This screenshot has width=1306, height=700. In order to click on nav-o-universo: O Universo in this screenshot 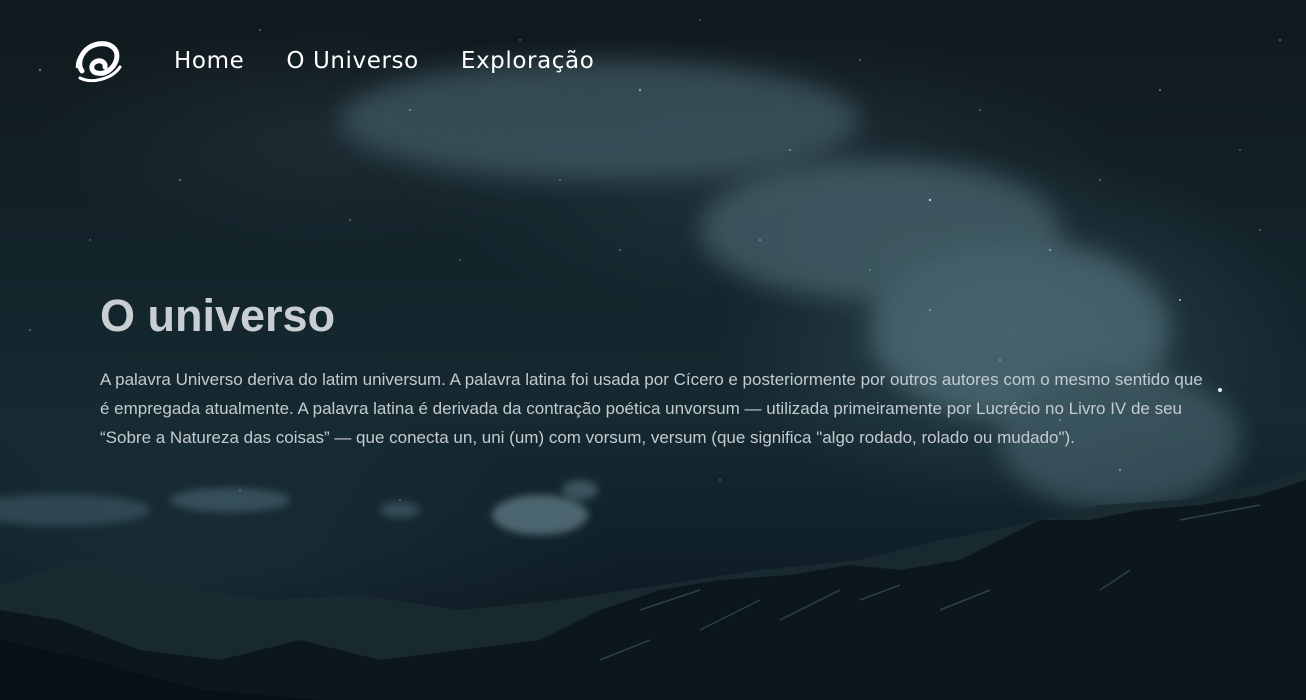, I will do `click(352, 61)`.